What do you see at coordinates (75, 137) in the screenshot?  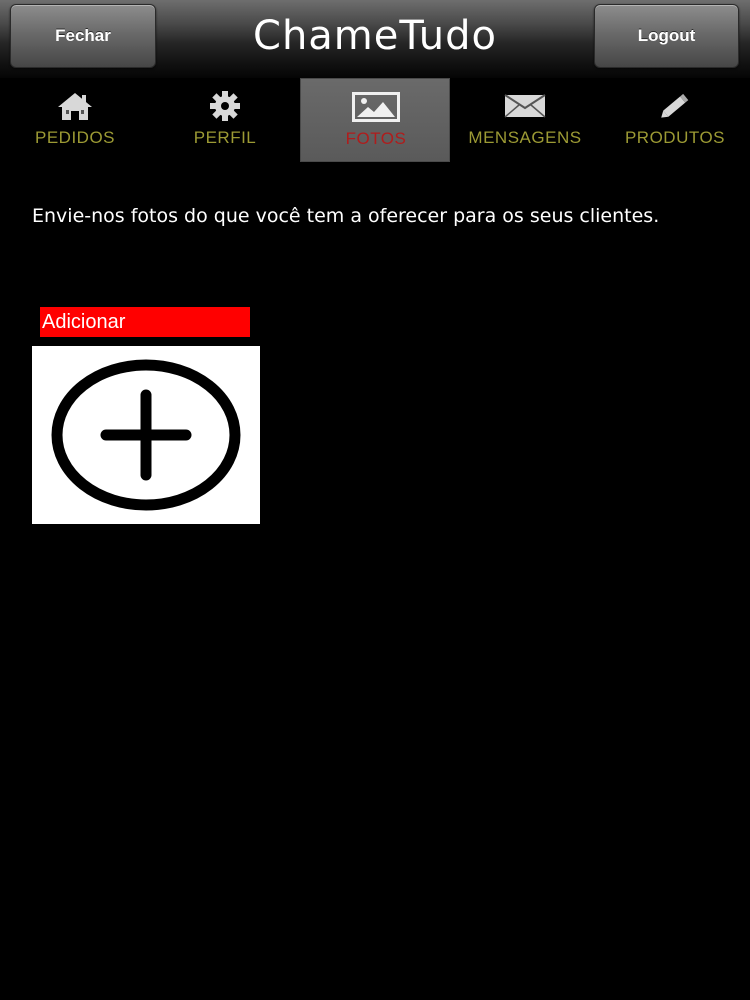 I see `tab-label: PEDIDOS` at bounding box center [75, 137].